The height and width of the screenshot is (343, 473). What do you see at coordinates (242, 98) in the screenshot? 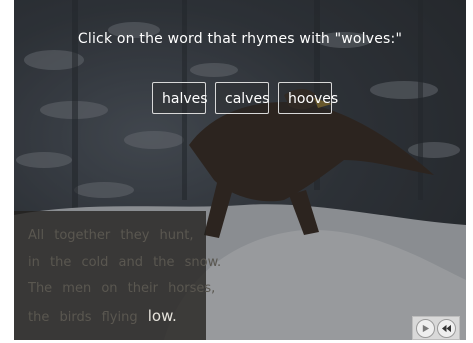
I see `choice-button-calves: calves` at bounding box center [242, 98].